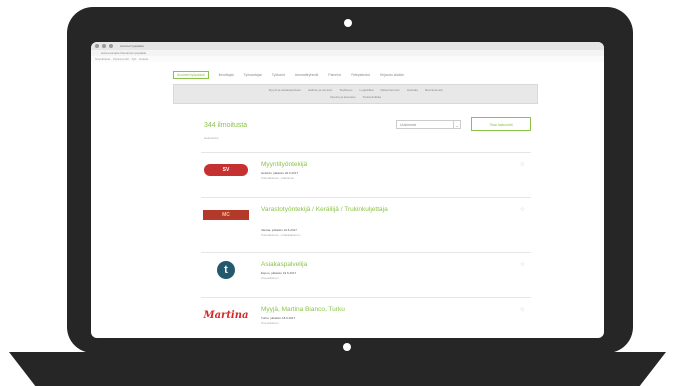 The height and width of the screenshot is (386, 675). What do you see at coordinates (226, 270) in the screenshot?
I see `company-logo: t` at bounding box center [226, 270].